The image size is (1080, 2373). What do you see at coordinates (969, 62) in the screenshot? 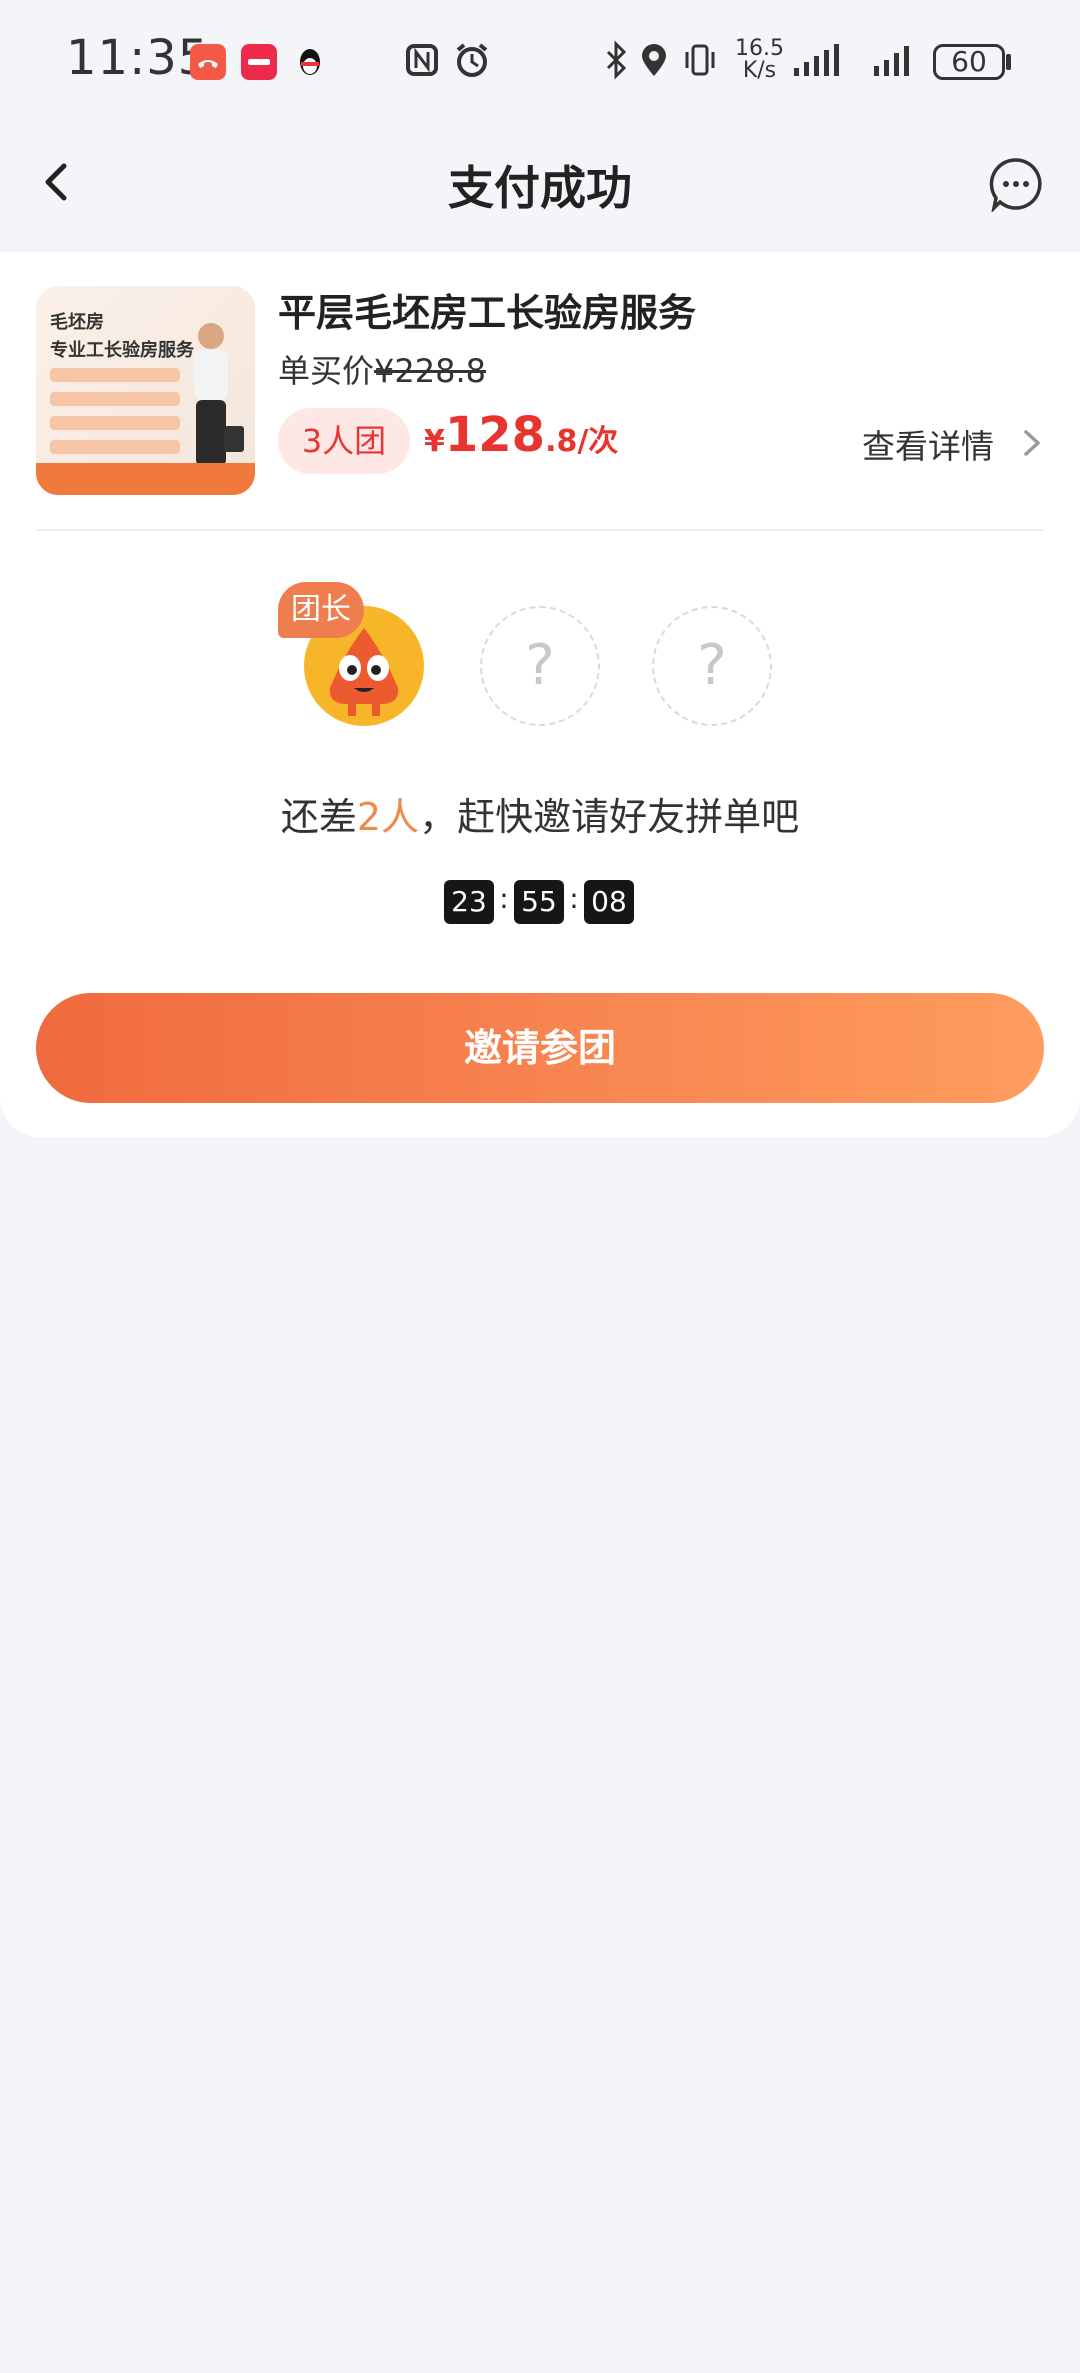
I see `battery-indicator: 60` at bounding box center [969, 62].